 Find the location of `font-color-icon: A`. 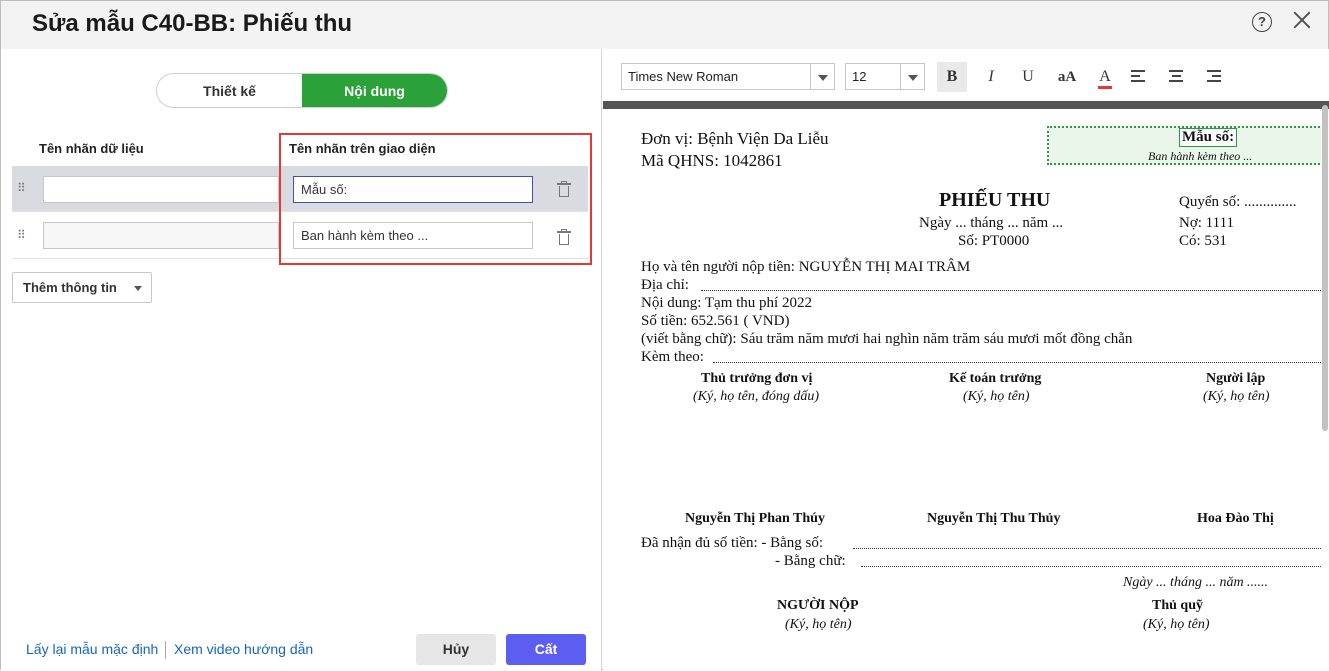

font-color-icon: A is located at coordinates (1105, 77).